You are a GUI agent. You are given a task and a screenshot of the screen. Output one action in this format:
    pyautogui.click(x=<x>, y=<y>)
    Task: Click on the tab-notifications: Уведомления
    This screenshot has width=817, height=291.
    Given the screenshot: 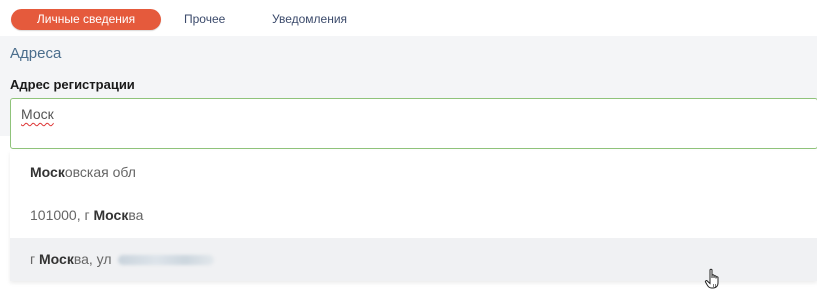 What is the action you would take?
    pyautogui.click(x=309, y=19)
    